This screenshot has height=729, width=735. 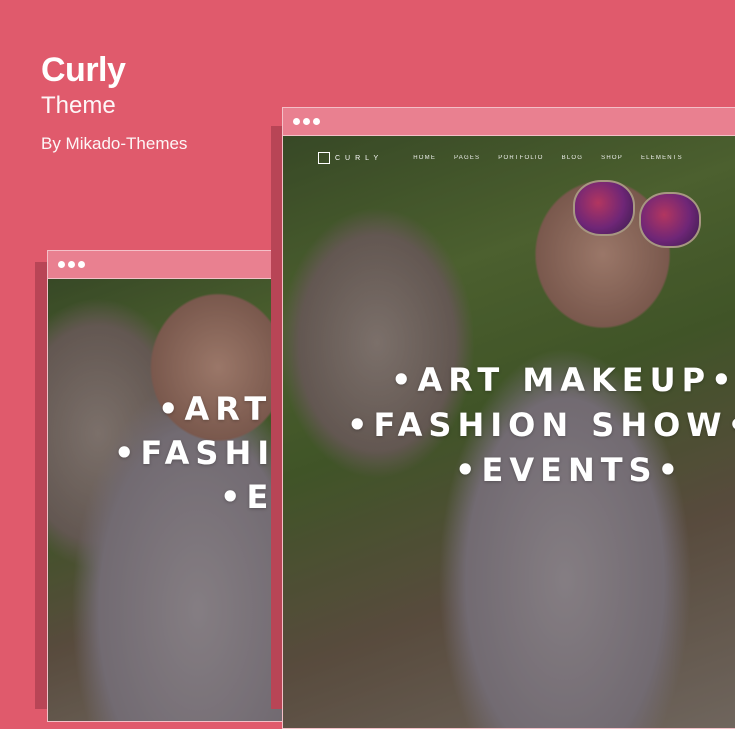 I want to click on preview-logo: CURLY, so click(x=359, y=158).